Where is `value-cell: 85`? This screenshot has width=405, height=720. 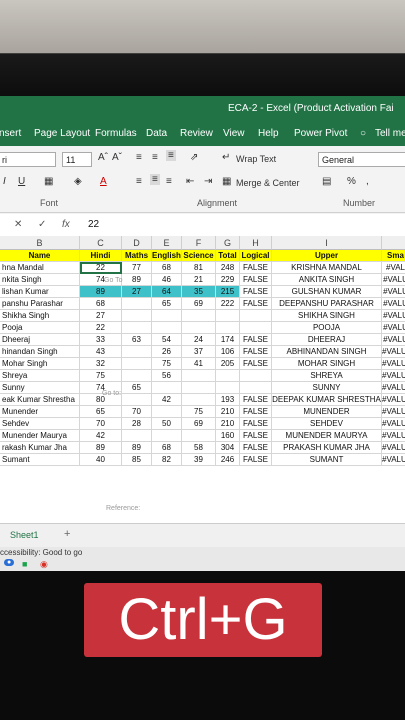 value-cell: 85 is located at coordinates (137, 460).